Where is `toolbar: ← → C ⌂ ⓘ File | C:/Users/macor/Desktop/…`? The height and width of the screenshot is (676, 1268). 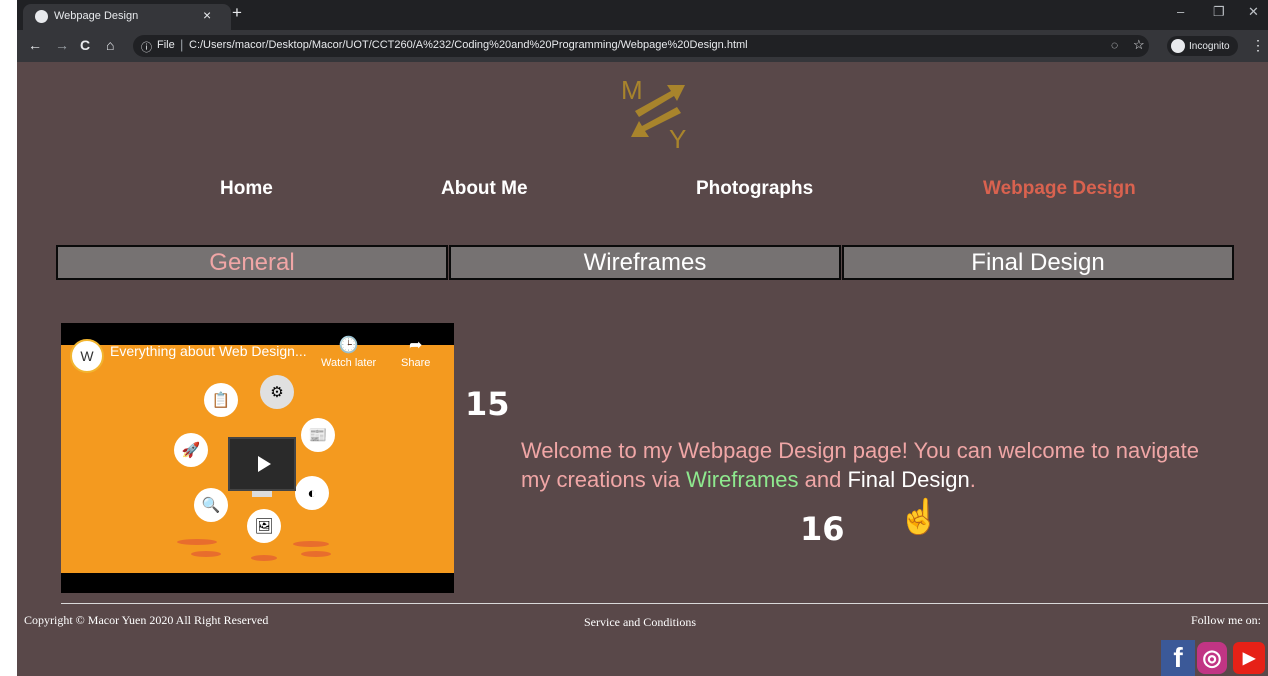 toolbar: ← → C ⌂ ⓘ File | C:/Users/macor/Desktop/… is located at coordinates (642, 46).